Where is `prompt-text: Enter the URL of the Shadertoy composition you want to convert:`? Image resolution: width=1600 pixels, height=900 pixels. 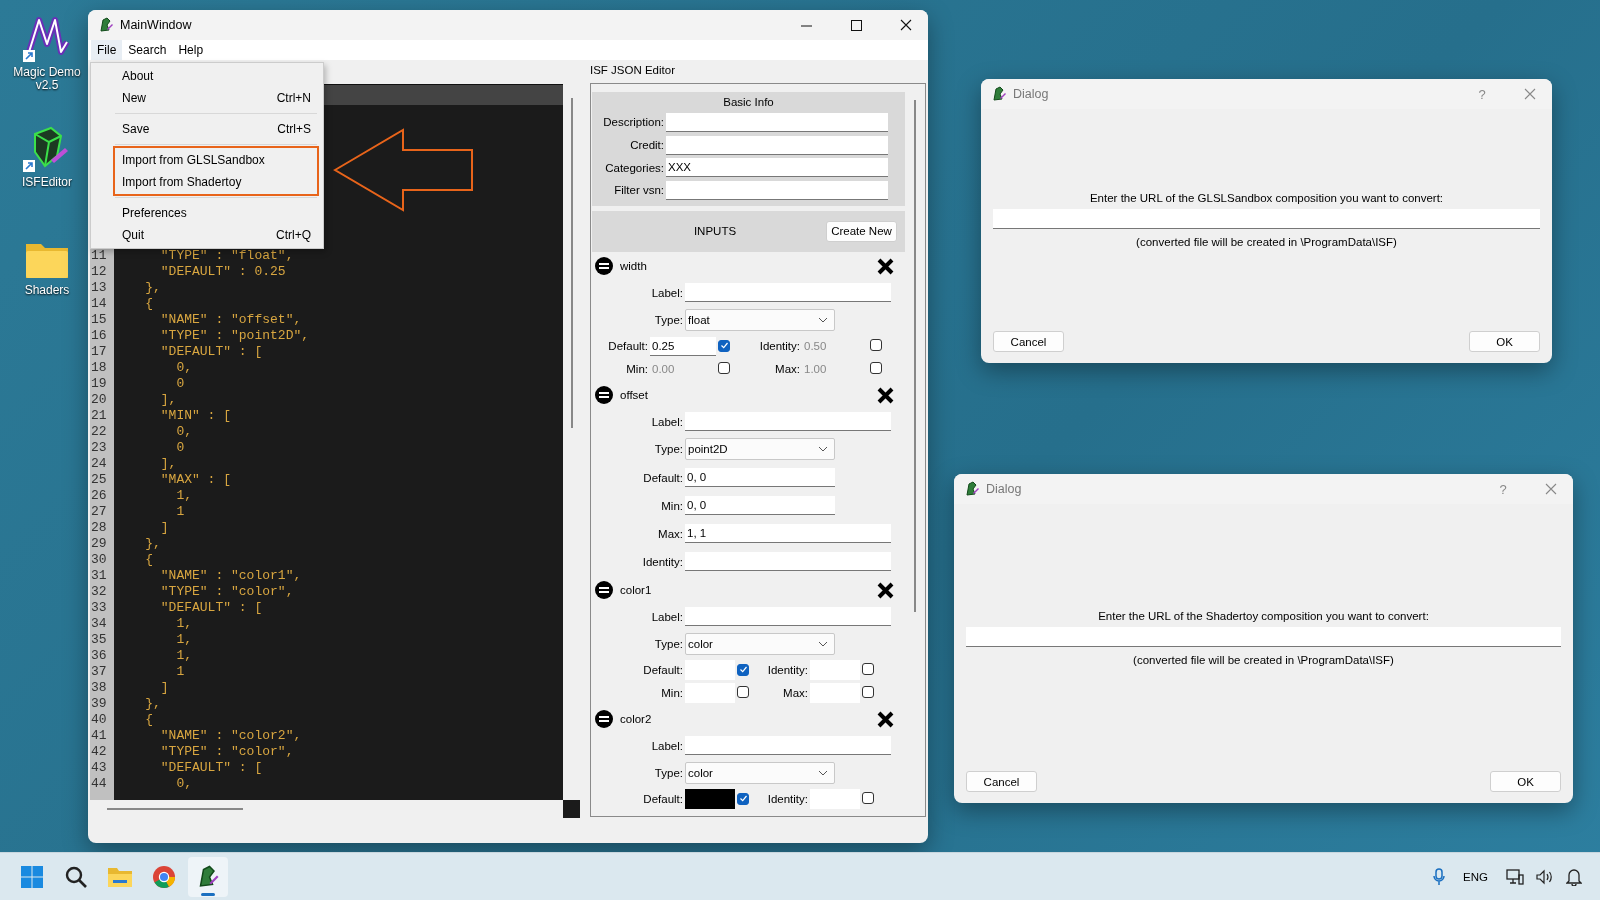 prompt-text: Enter the URL of the Shadertoy composition you want to convert: is located at coordinates (1263, 616).